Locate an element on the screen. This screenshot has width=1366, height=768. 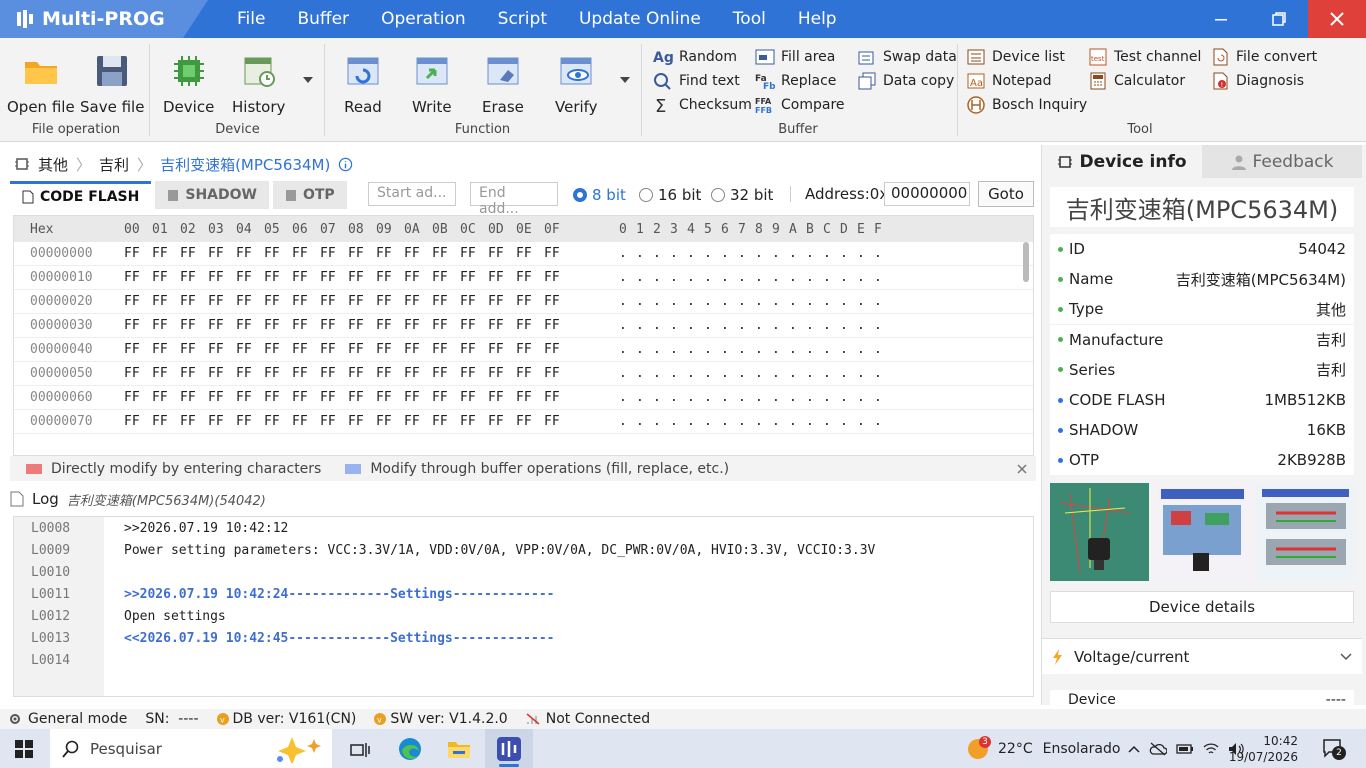
device-image is located at coordinates (1305, 532).